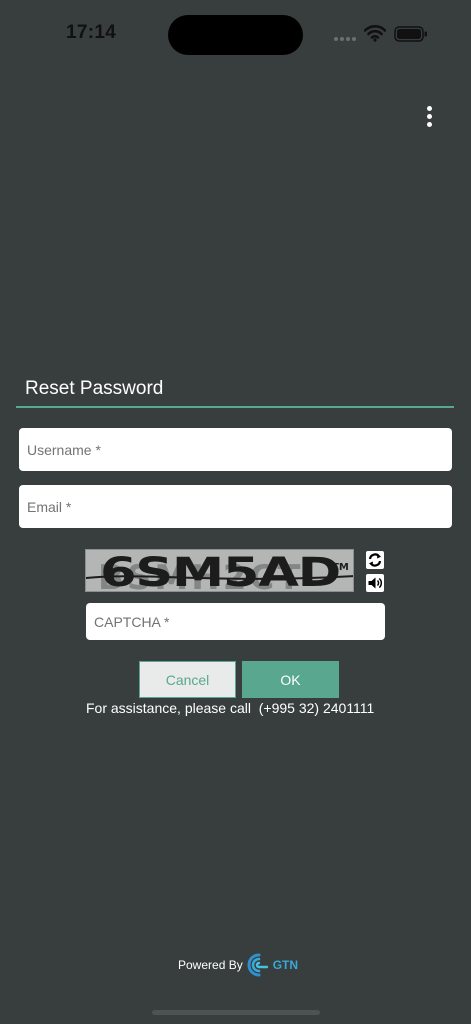  Describe the element at coordinates (91, 32) in the screenshot. I see `status-time: 17:14` at that location.